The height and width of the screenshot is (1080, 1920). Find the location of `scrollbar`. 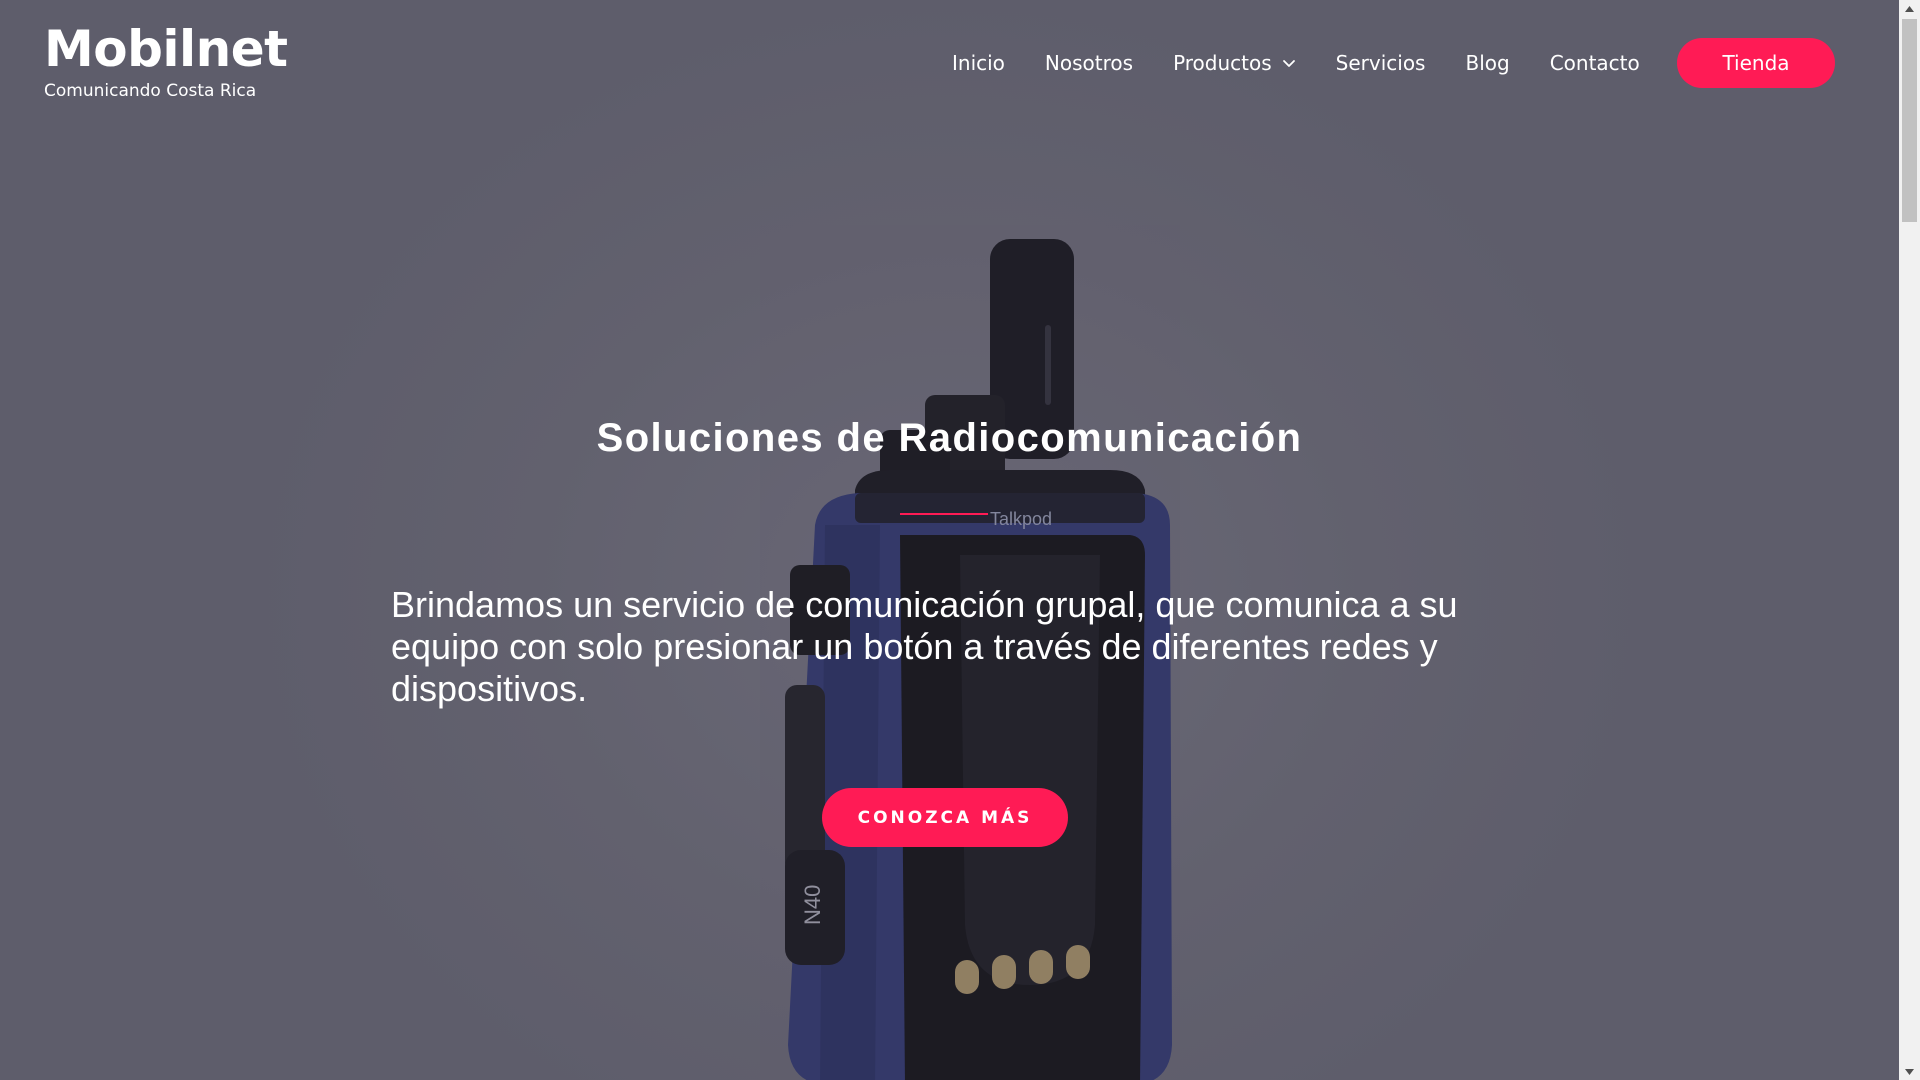

scrollbar is located at coordinates (1909, 540).